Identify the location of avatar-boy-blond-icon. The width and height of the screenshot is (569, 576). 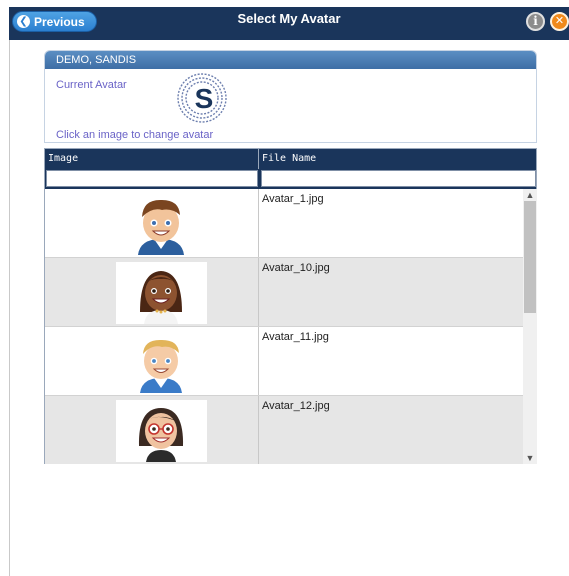
(161, 362).